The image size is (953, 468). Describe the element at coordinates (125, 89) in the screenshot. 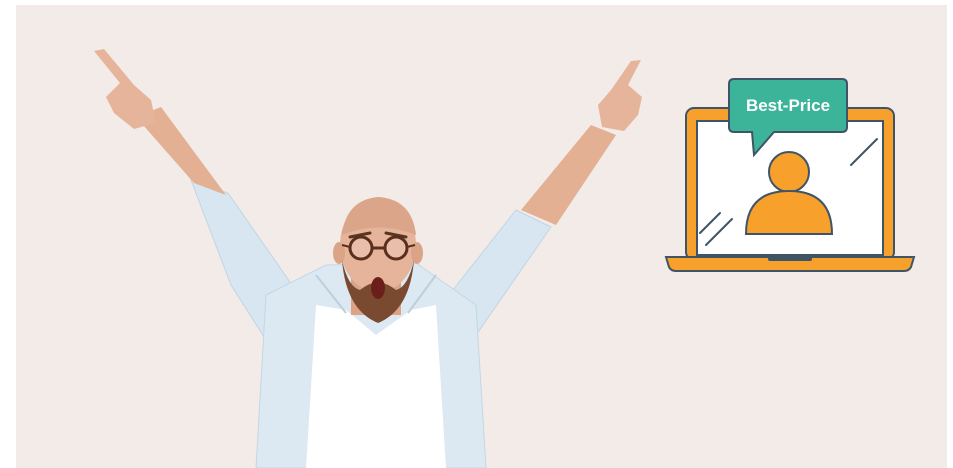

I see `left-hand` at that location.